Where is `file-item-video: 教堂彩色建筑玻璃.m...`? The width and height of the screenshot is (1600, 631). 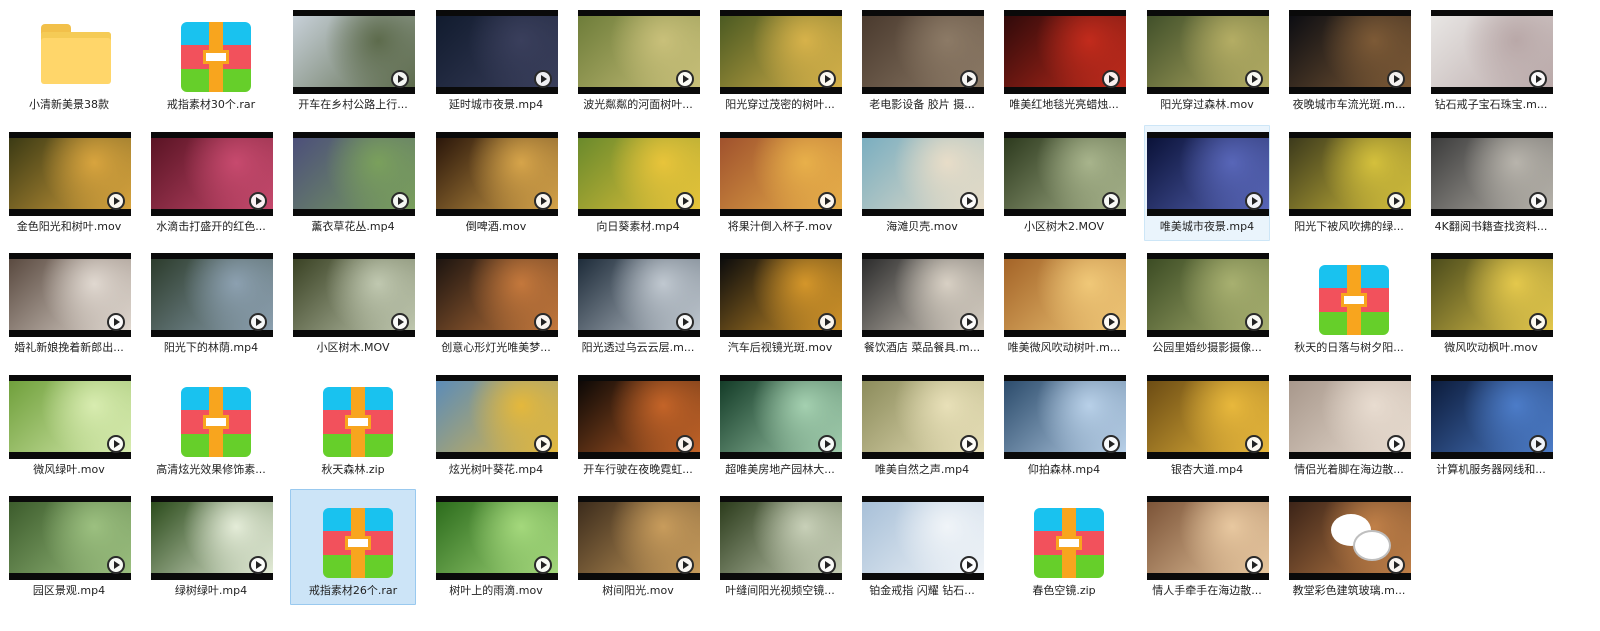
file-item-video: 教堂彩色建筑玻璃.m... is located at coordinates (1349, 547).